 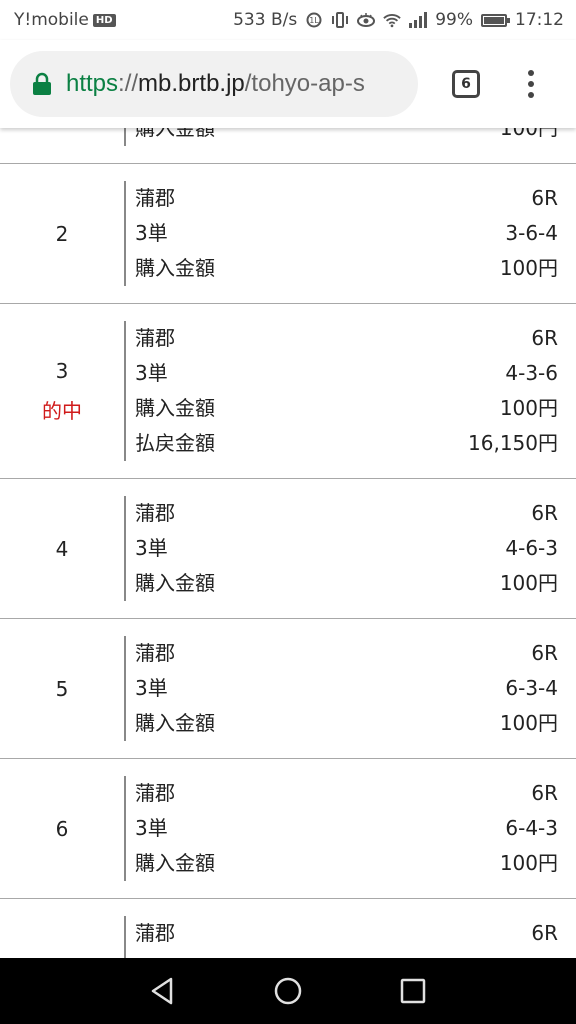 What do you see at coordinates (531, 233) in the screenshot?
I see `detail-value: 3-6-4` at bounding box center [531, 233].